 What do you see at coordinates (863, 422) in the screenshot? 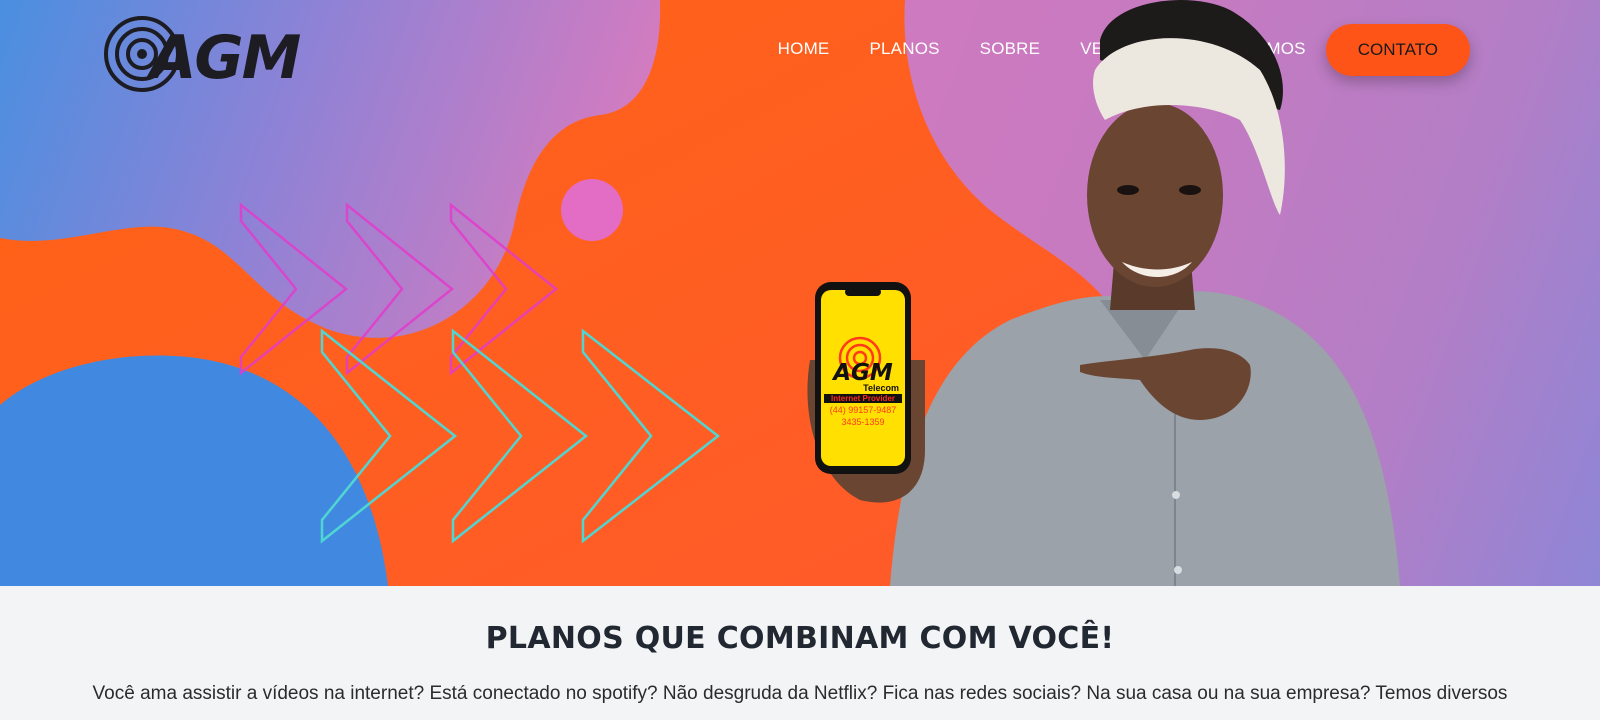
I see `phone-number-2: 3435-1359` at bounding box center [863, 422].